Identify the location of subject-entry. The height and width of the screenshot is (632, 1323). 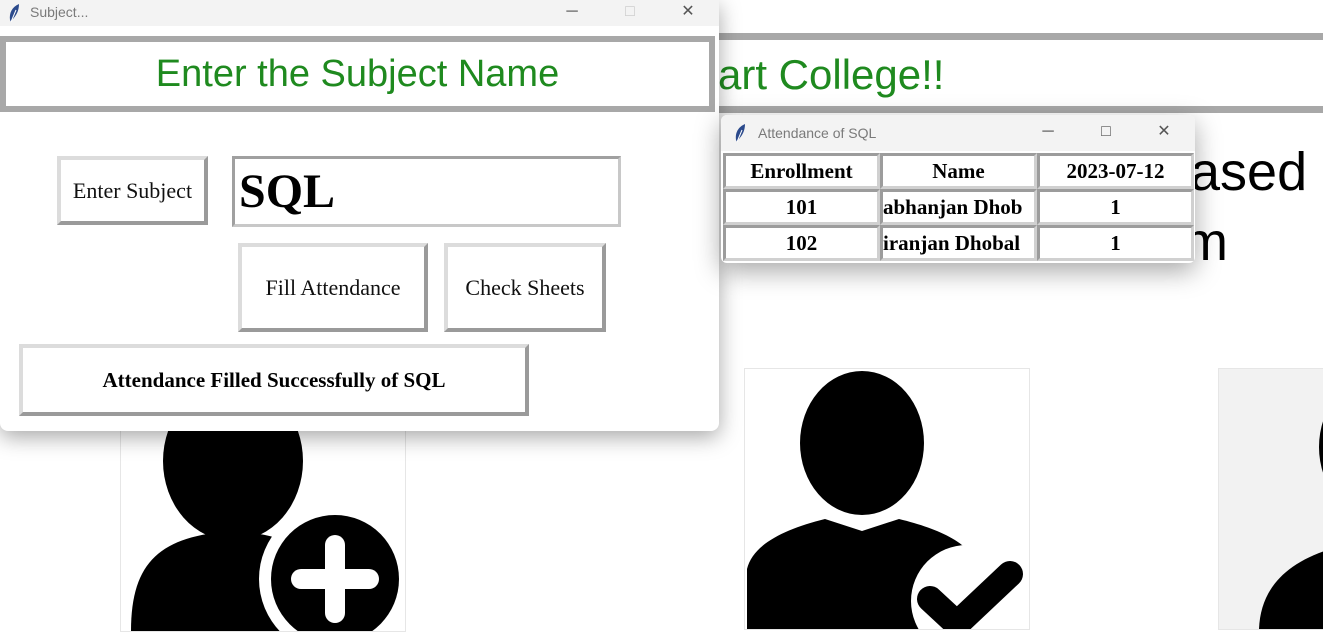
(426, 191).